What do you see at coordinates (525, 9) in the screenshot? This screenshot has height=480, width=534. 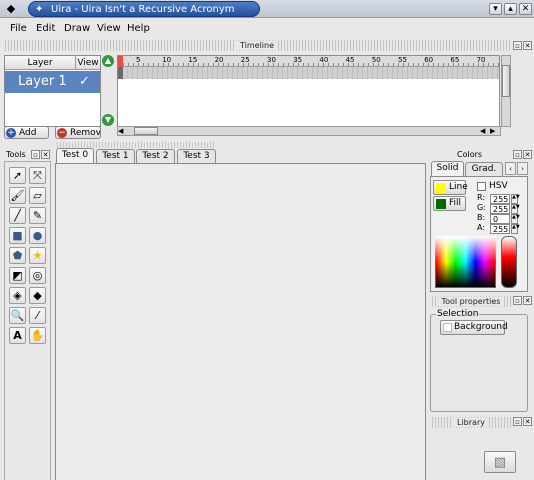 I see `close-button: ✕` at bounding box center [525, 9].